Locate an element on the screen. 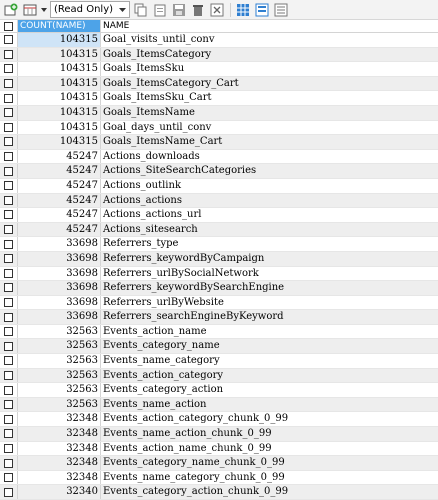 The width and height of the screenshot is (438, 500). cell-name: Goal_visits_until_conv is located at coordinates (269, 40).